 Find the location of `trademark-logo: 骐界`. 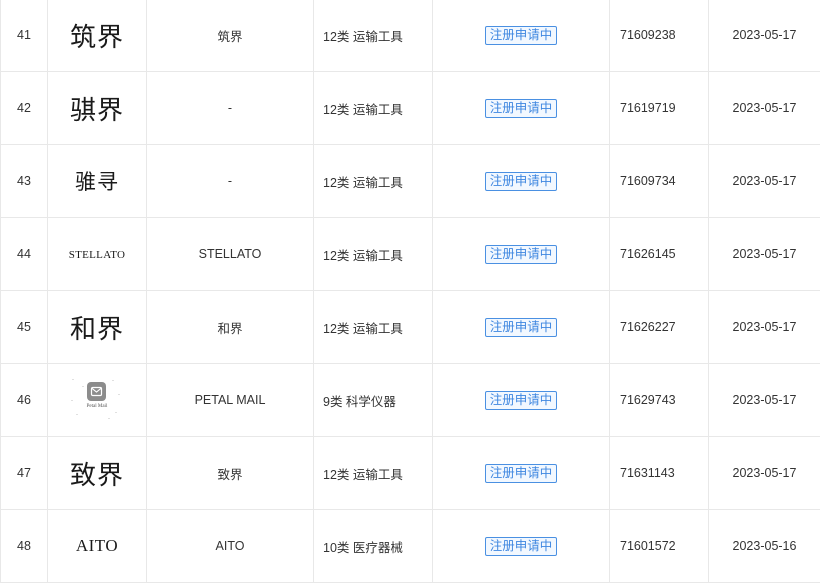

trademark-logo: 骐界 is located at coordinates (97, 108).